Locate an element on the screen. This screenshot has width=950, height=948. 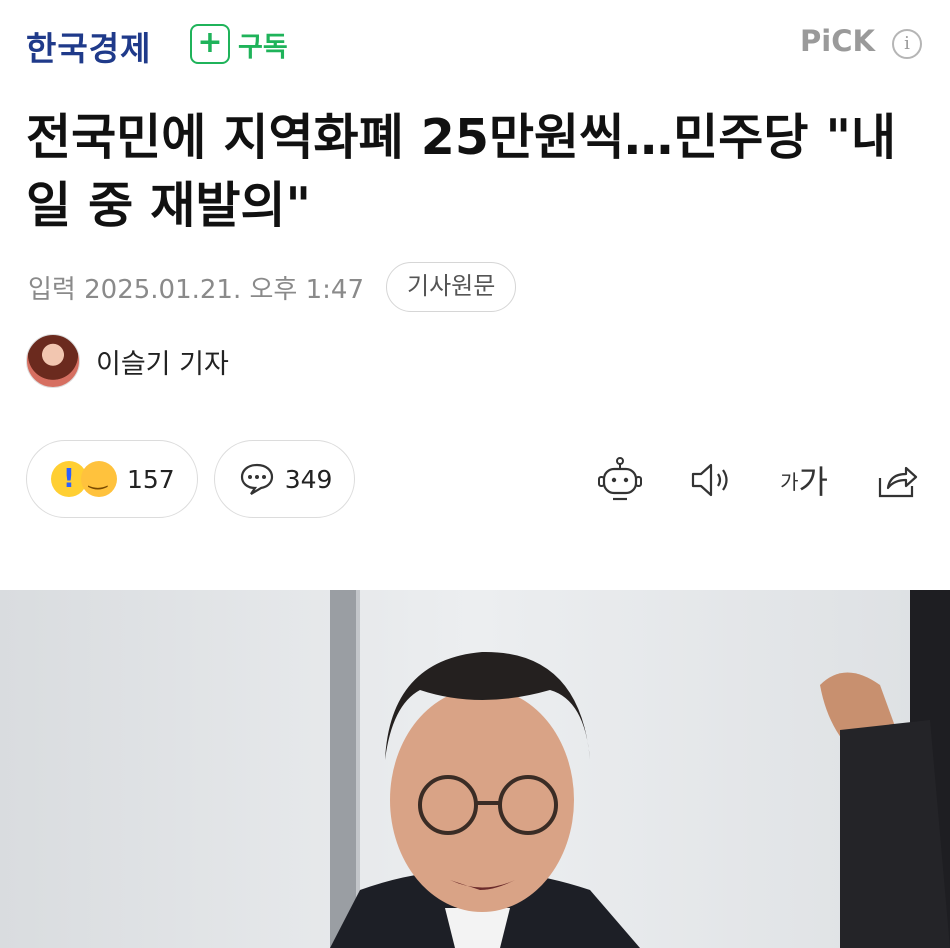
text-to-speech-button is located at coordinates (712, 480).